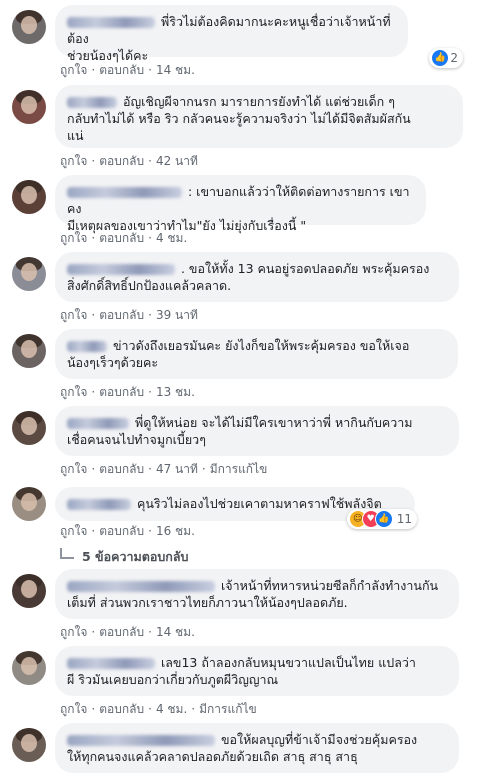  I want to click on comment-text: ขอให้ผลบุญที่ข้าเจ้ามีจงช่วยคุ้มครอง, so click(319, 739).